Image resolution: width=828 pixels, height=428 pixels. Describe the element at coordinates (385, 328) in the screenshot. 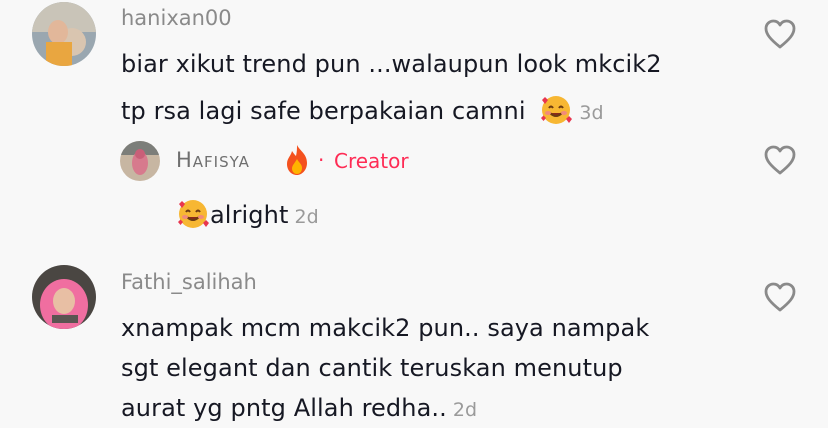

I see `comment-text-line: xnampak mcm makcik2 pun.. saya nampak` at that location.